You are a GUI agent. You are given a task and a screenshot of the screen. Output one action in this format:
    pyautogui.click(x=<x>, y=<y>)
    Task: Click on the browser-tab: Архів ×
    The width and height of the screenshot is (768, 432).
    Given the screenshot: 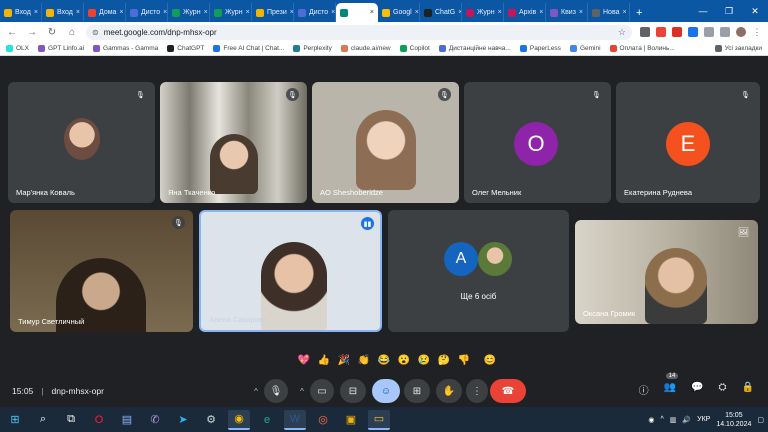 What is the action you would take?
    pyautogui.click(x=525, y=12)
    